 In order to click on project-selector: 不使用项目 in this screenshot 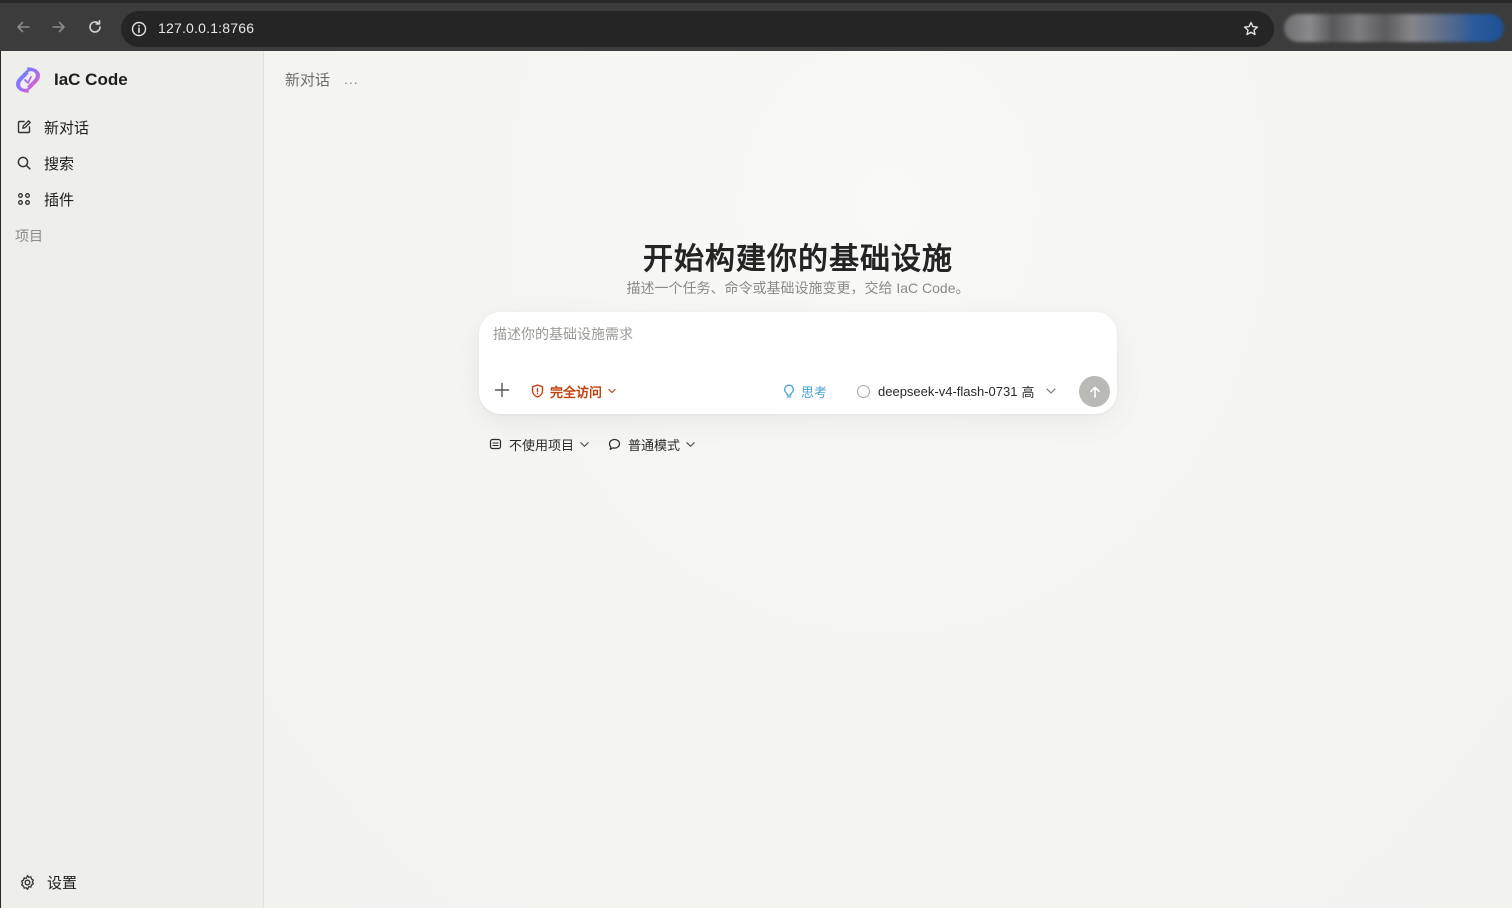, I will do `click(539, 444)`.